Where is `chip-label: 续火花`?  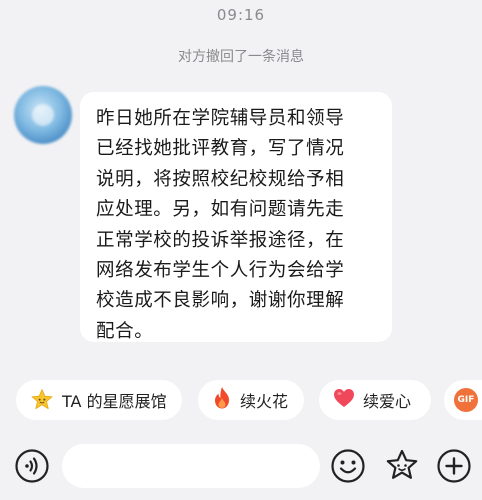
chip-label: 续火花 is located at coordinates (264, 401).